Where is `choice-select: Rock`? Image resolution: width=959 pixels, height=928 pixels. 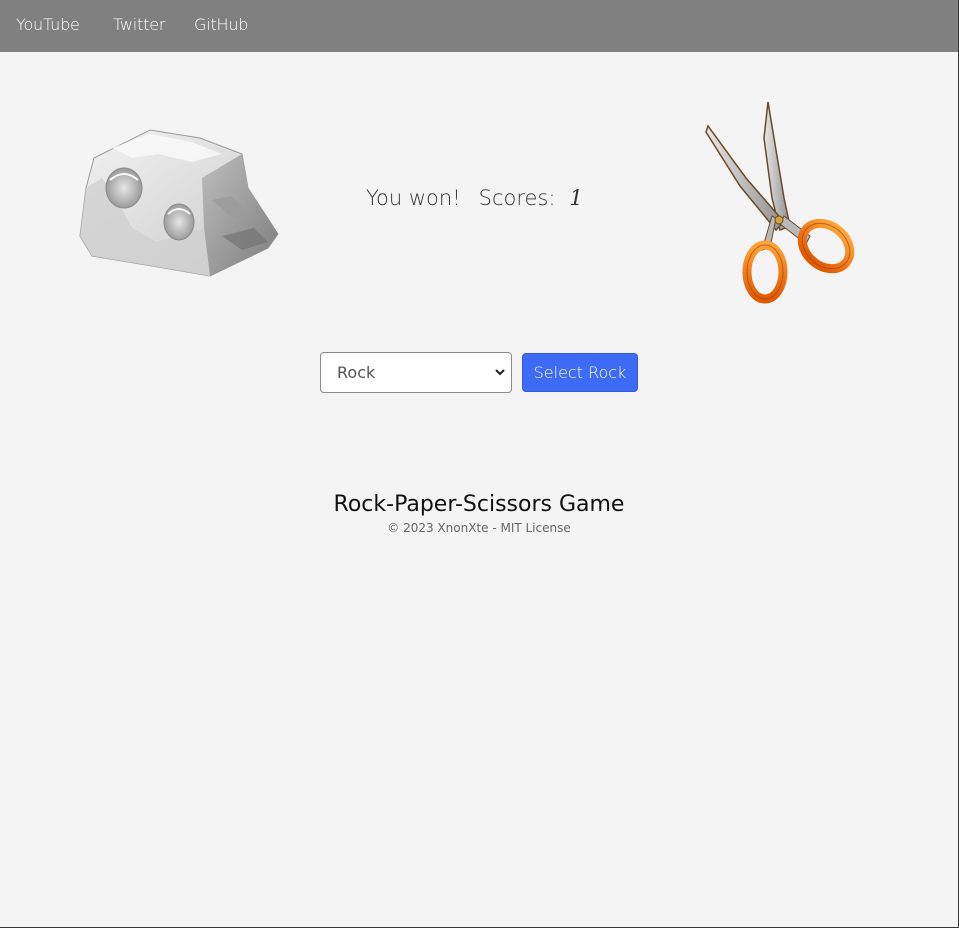
choice-select: Rock is located at coordinates (416, 372).